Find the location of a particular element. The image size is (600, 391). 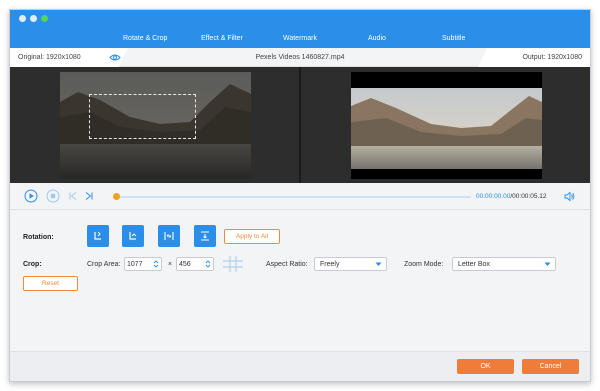

timeline-thumb is located at coordinates (116, 196).